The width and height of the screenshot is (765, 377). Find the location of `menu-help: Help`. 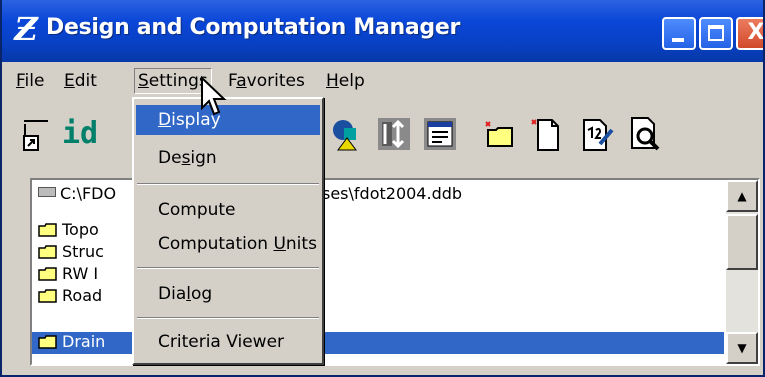

menu-help: Help is located at coordinates (345, 81).